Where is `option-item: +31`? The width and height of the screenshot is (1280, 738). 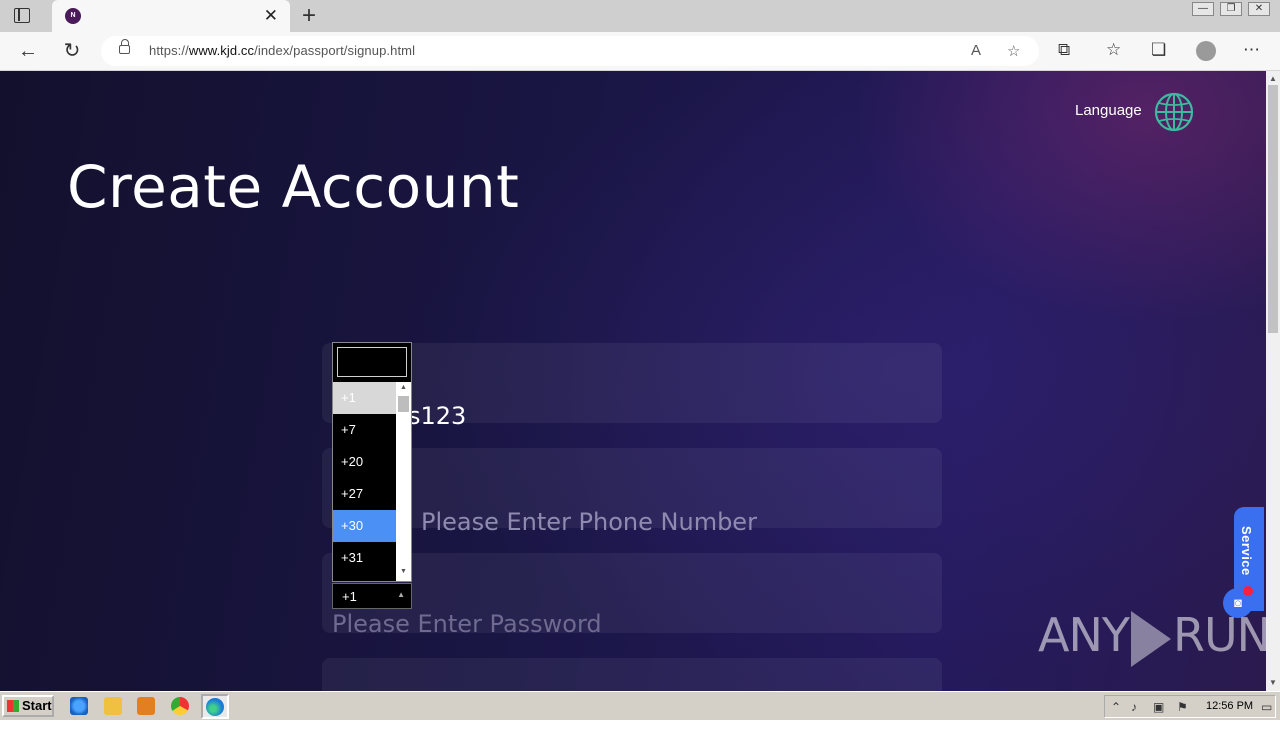 option-item: +31 is located at coordinates (364, 558).